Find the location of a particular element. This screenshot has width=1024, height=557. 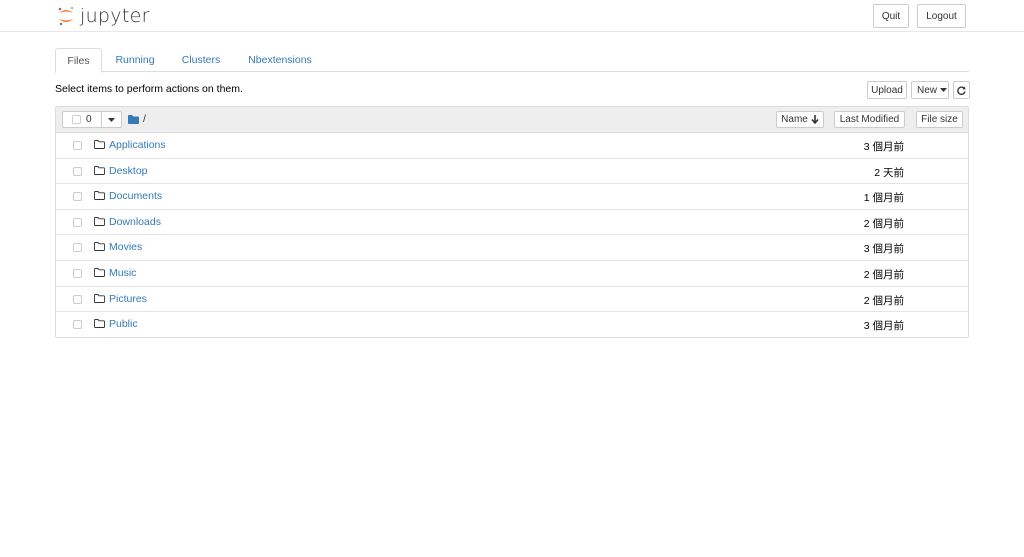

logo-text: jupyter is located at coordinates (115, 16).